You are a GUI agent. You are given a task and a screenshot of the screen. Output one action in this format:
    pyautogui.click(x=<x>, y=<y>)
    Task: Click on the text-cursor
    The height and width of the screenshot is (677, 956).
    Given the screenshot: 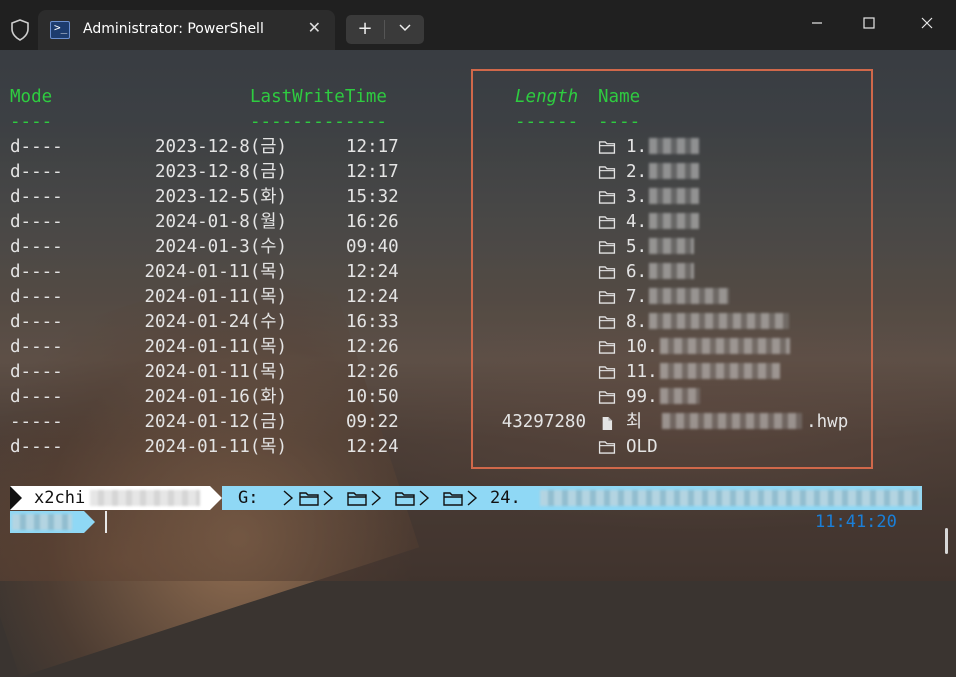 What is the action you would take?
    pyautogui.click(x=106, y=522)
    